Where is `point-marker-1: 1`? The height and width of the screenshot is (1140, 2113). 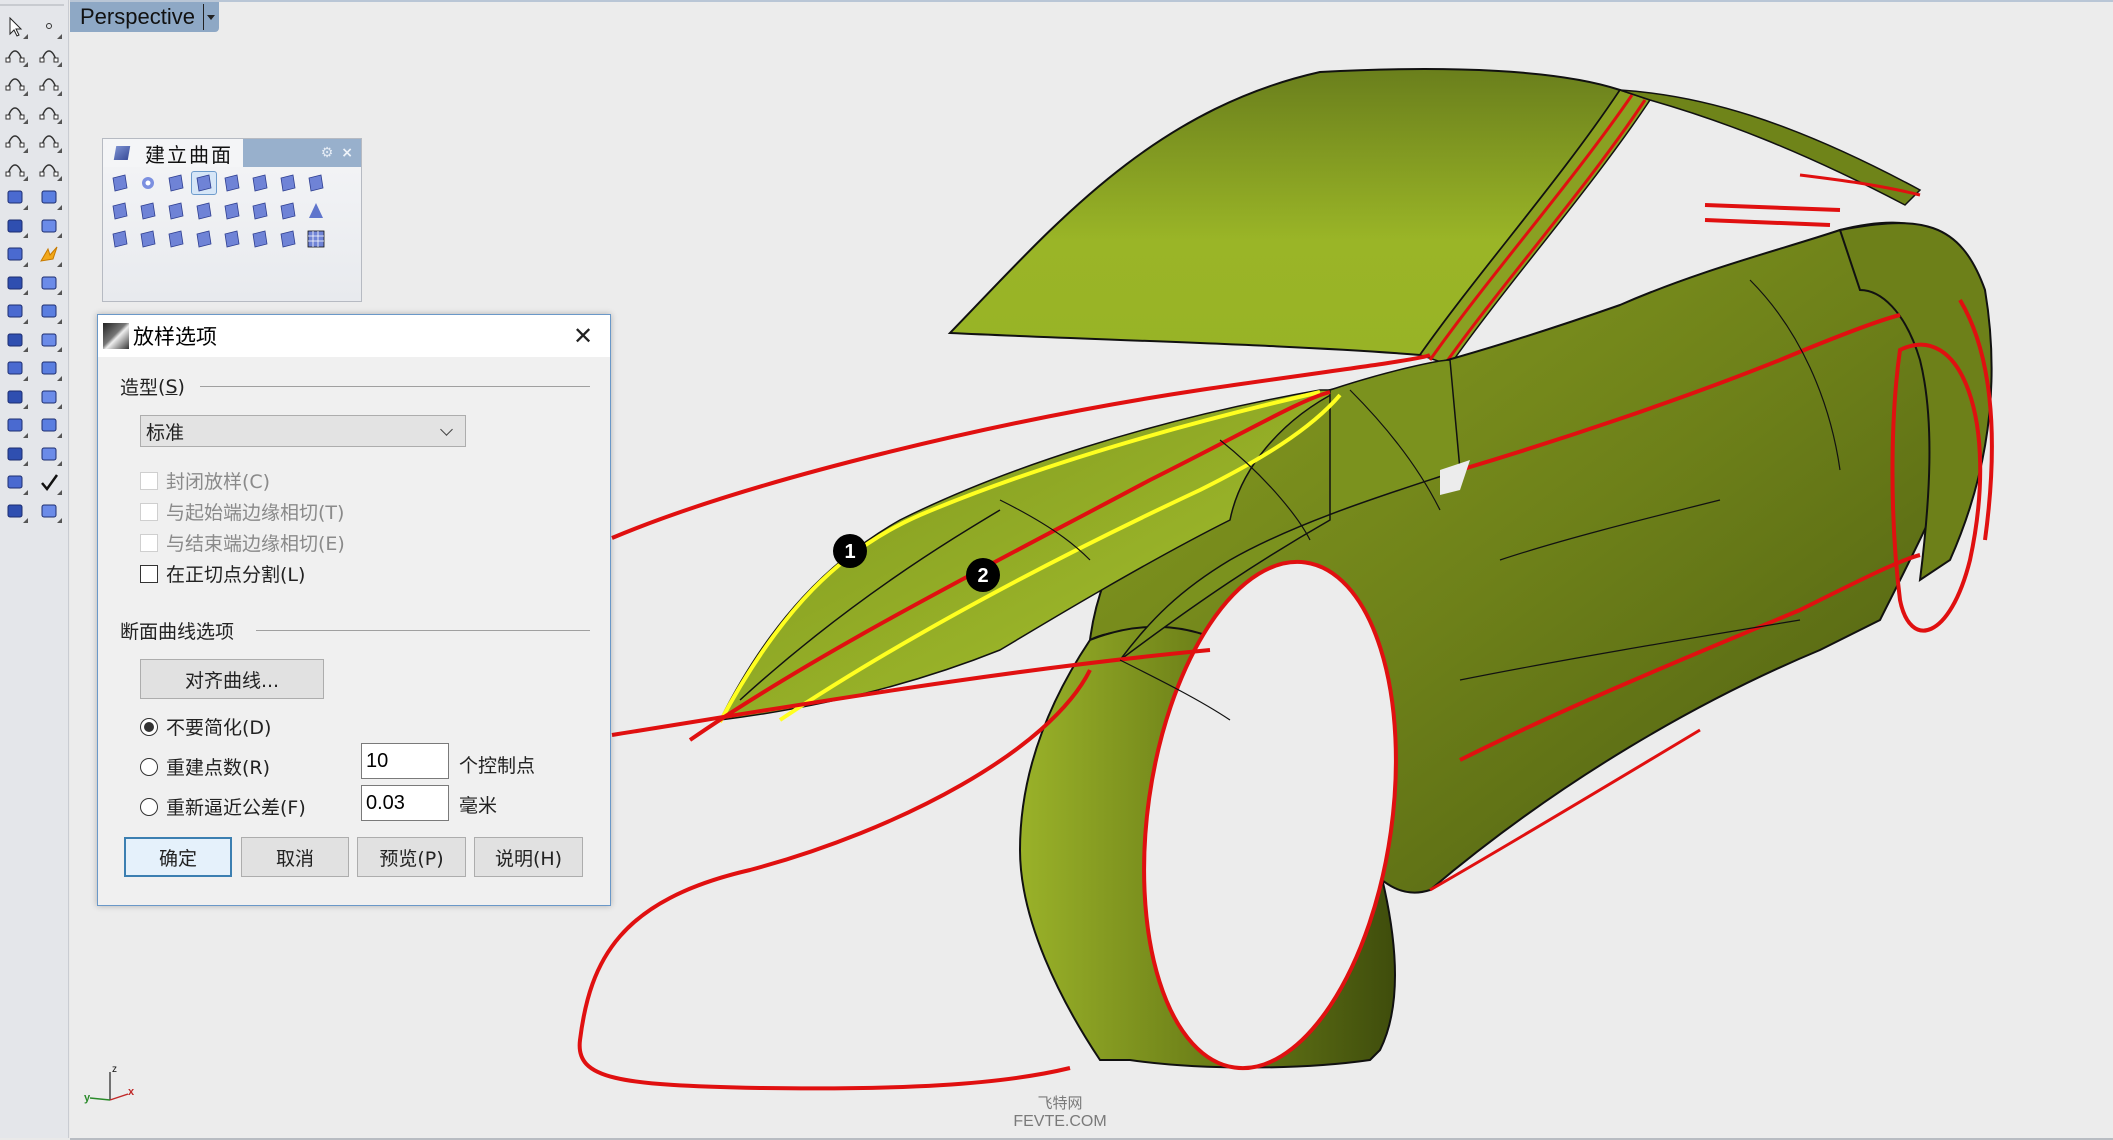 point-marker-1: 1 is located at coordinates (850, 551).